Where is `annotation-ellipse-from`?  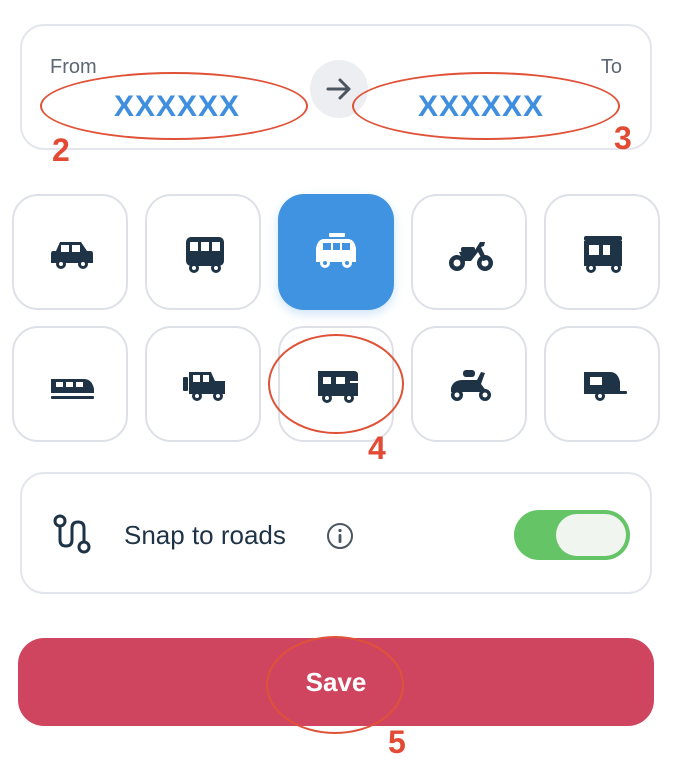 annotation-ellipse-from is located at coordinates (174, 106).